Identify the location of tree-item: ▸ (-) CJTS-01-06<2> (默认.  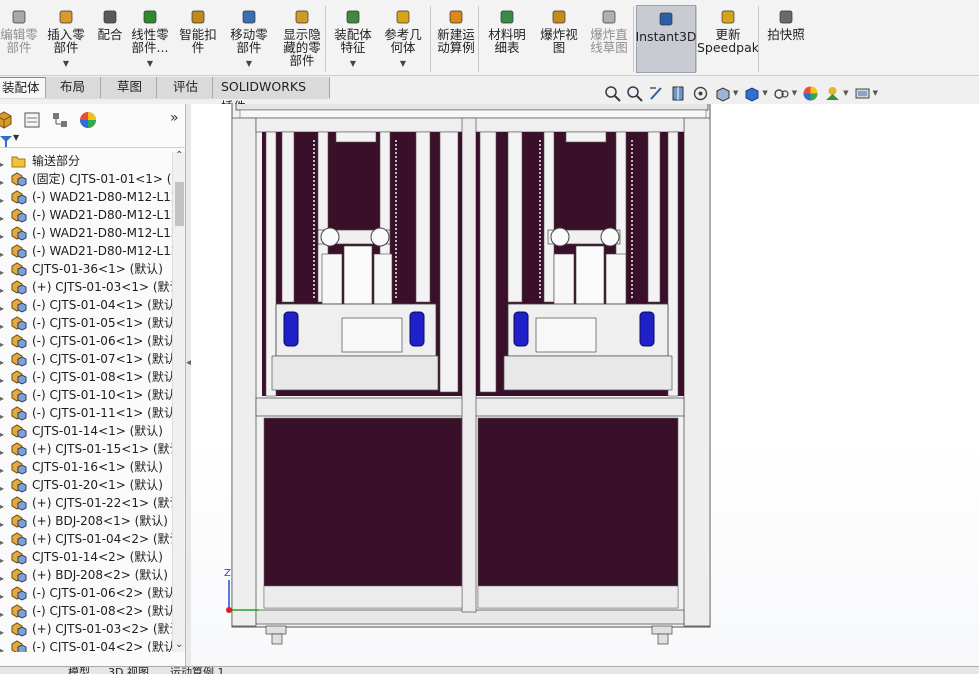
(86, 593).